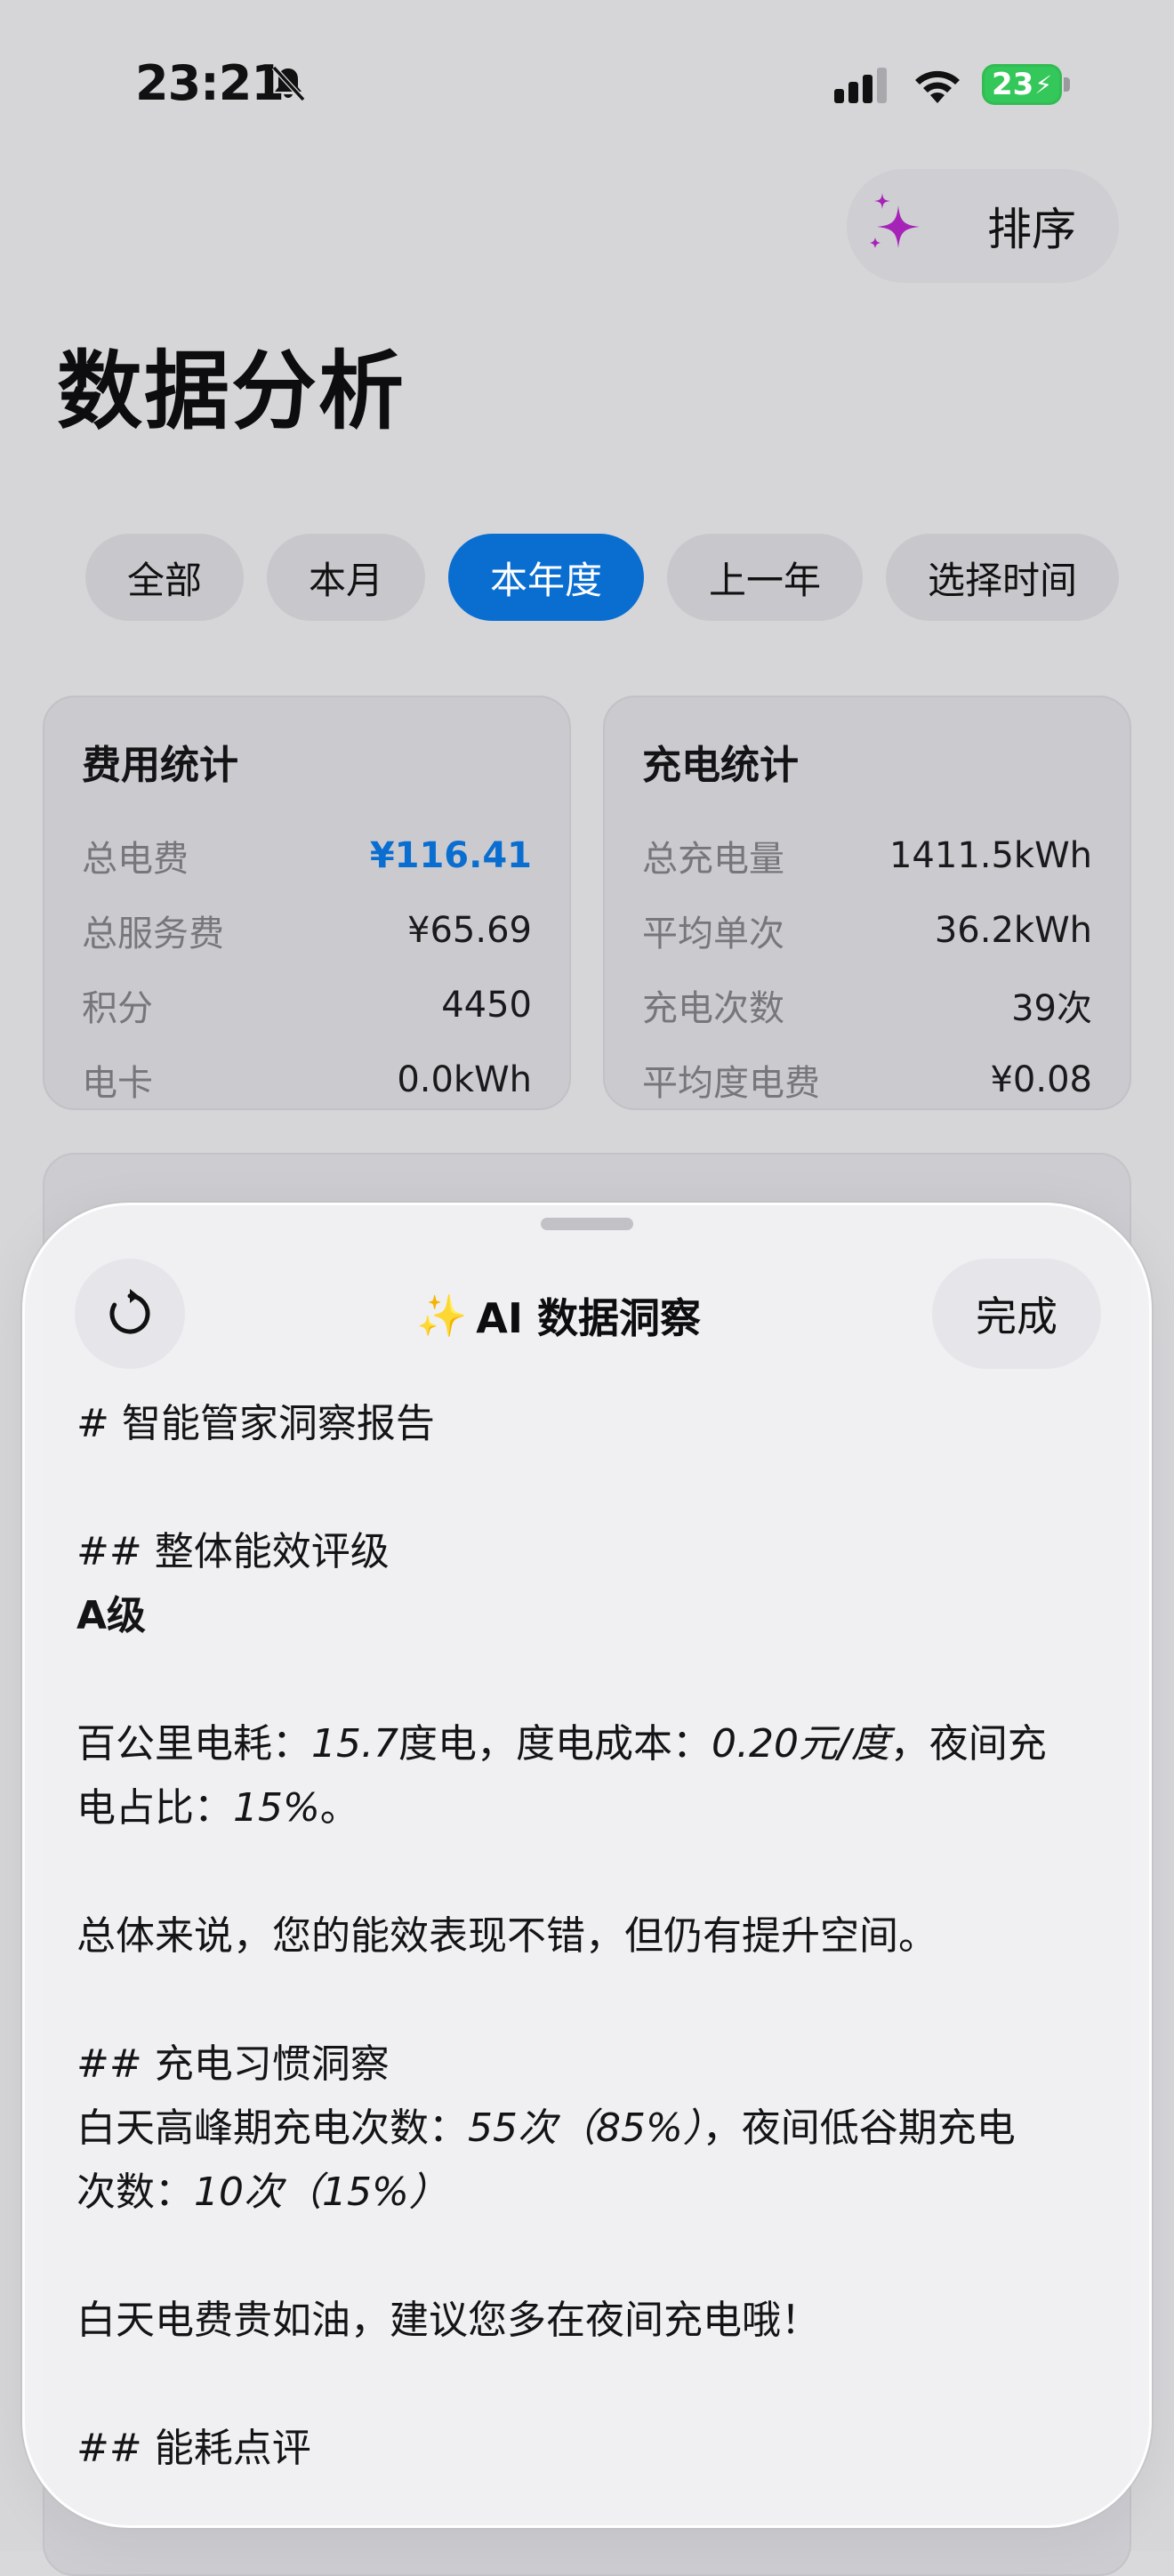 This screenshot has height=2576, width=1174. What do you see at coordinates (713, 934) in the screenshot?
I see `stat-label: 平均单次` at bounding box center [713, 934].